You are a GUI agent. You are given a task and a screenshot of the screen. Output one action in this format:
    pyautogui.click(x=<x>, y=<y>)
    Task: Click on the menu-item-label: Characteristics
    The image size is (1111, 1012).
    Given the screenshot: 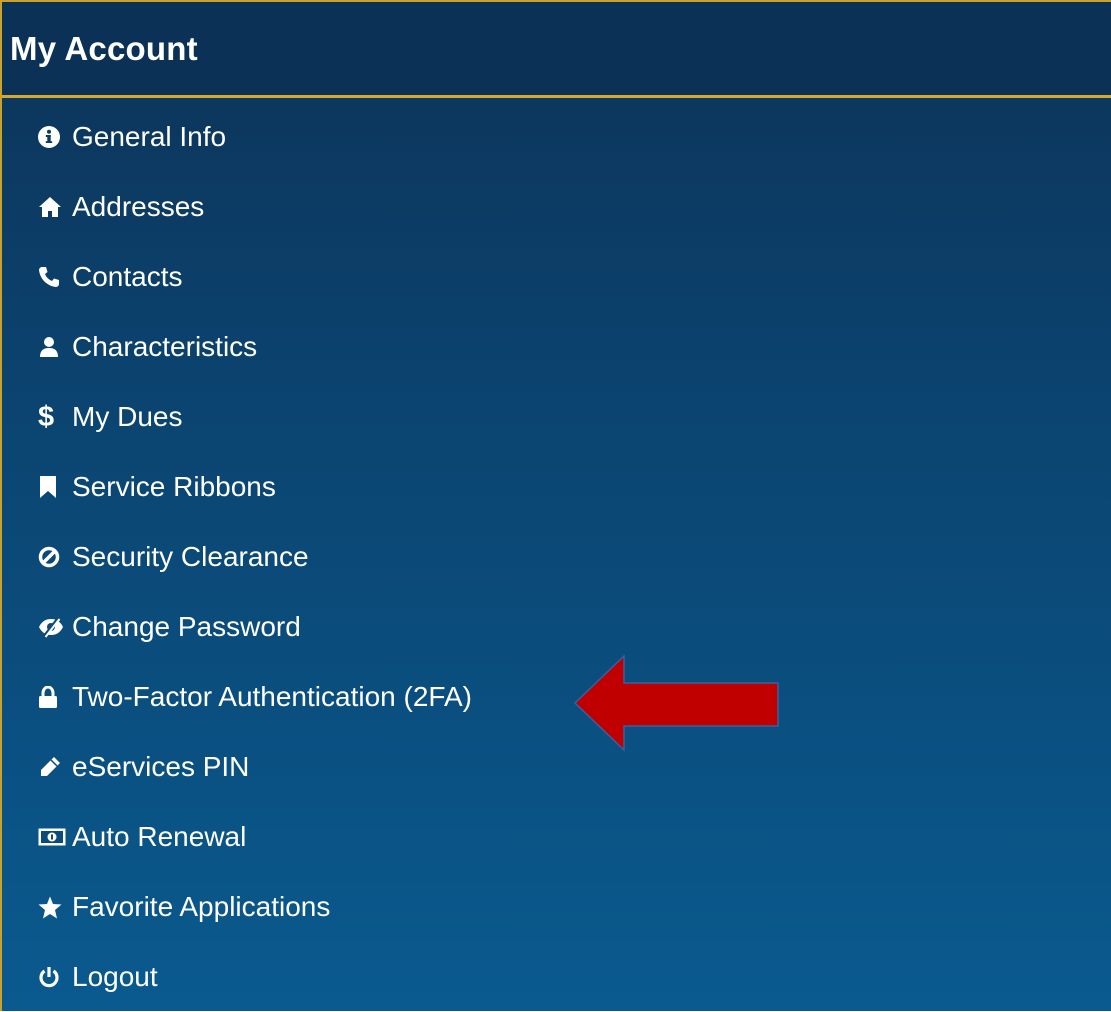 What is the action you would take?
    pyautogui.click(x=165, y=346)
    